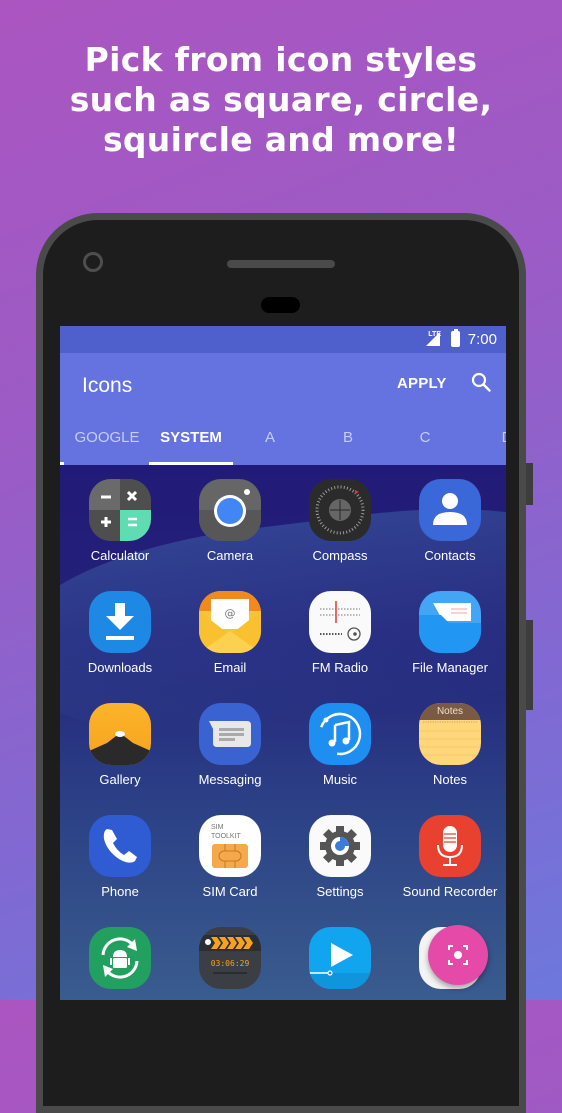  I want to click on app-label: Sound Recorder, so click(450, 891).